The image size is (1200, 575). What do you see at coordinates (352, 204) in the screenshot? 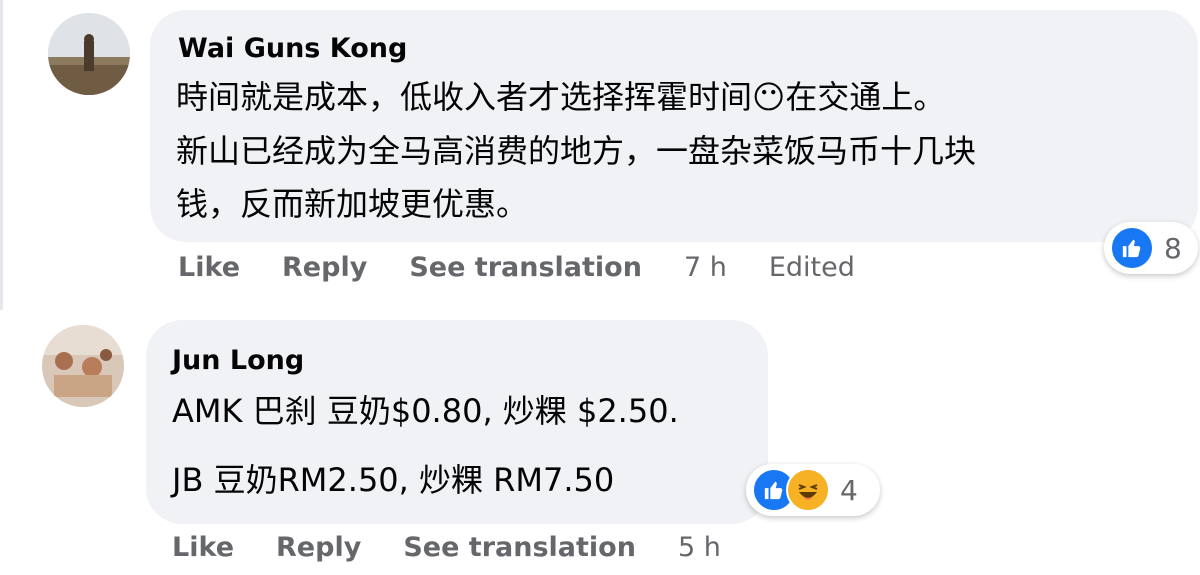
I see `comment-text-line: 钱，反而新加坡更优惠。` at bounding box center [352, 204].